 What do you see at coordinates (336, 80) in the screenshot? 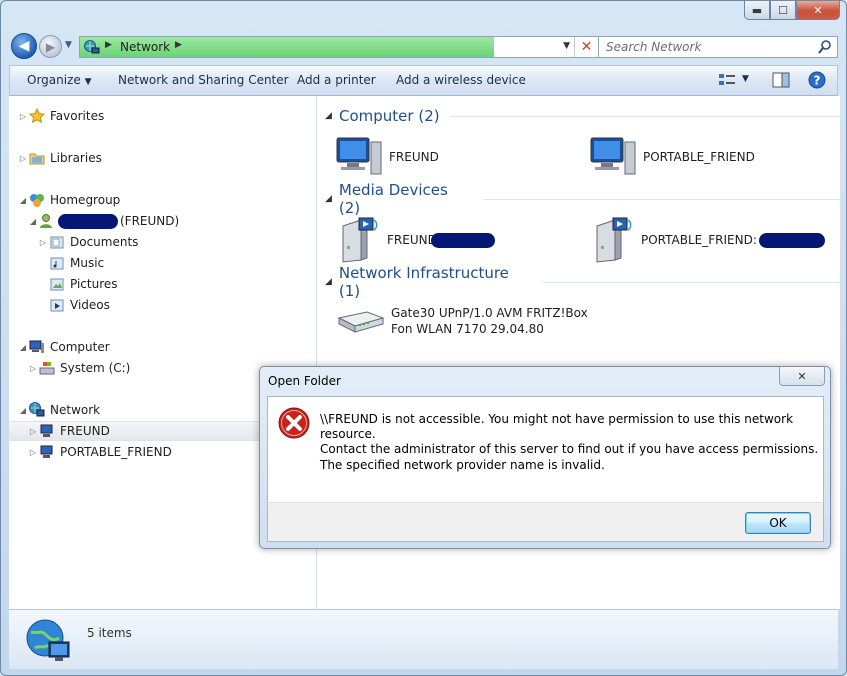
I see `add-printer-button: Add a printer` at bounding box center [336, 80].